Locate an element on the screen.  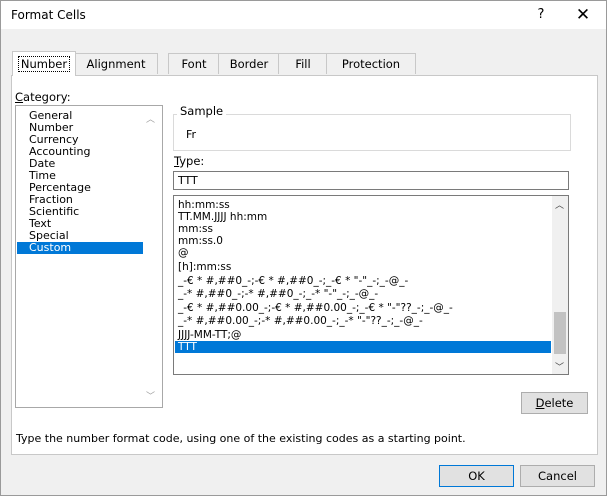
format-code-item: mm:ss is located at coordinates (363, 229).